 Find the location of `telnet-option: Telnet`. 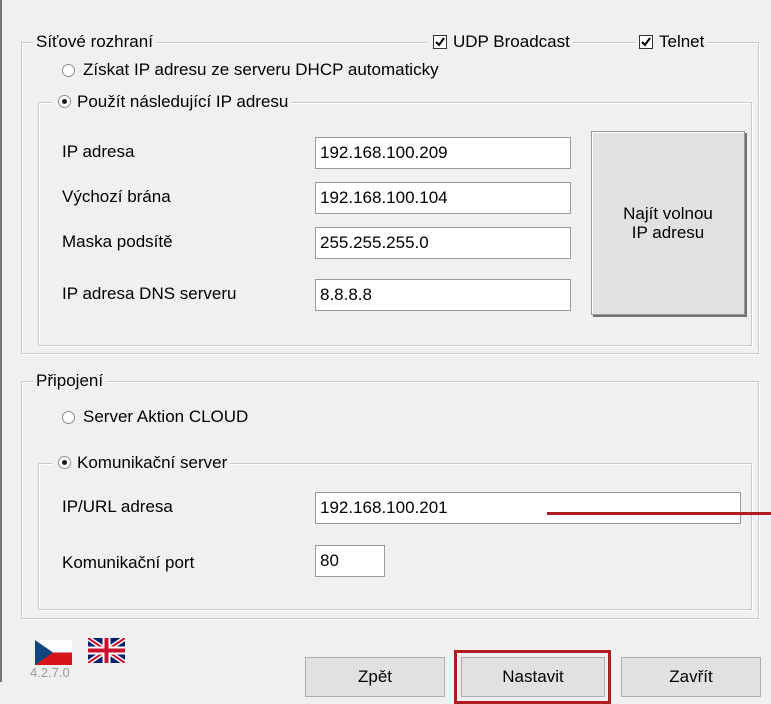

telnet-option: Telnet is located at coordinates (672, 41).